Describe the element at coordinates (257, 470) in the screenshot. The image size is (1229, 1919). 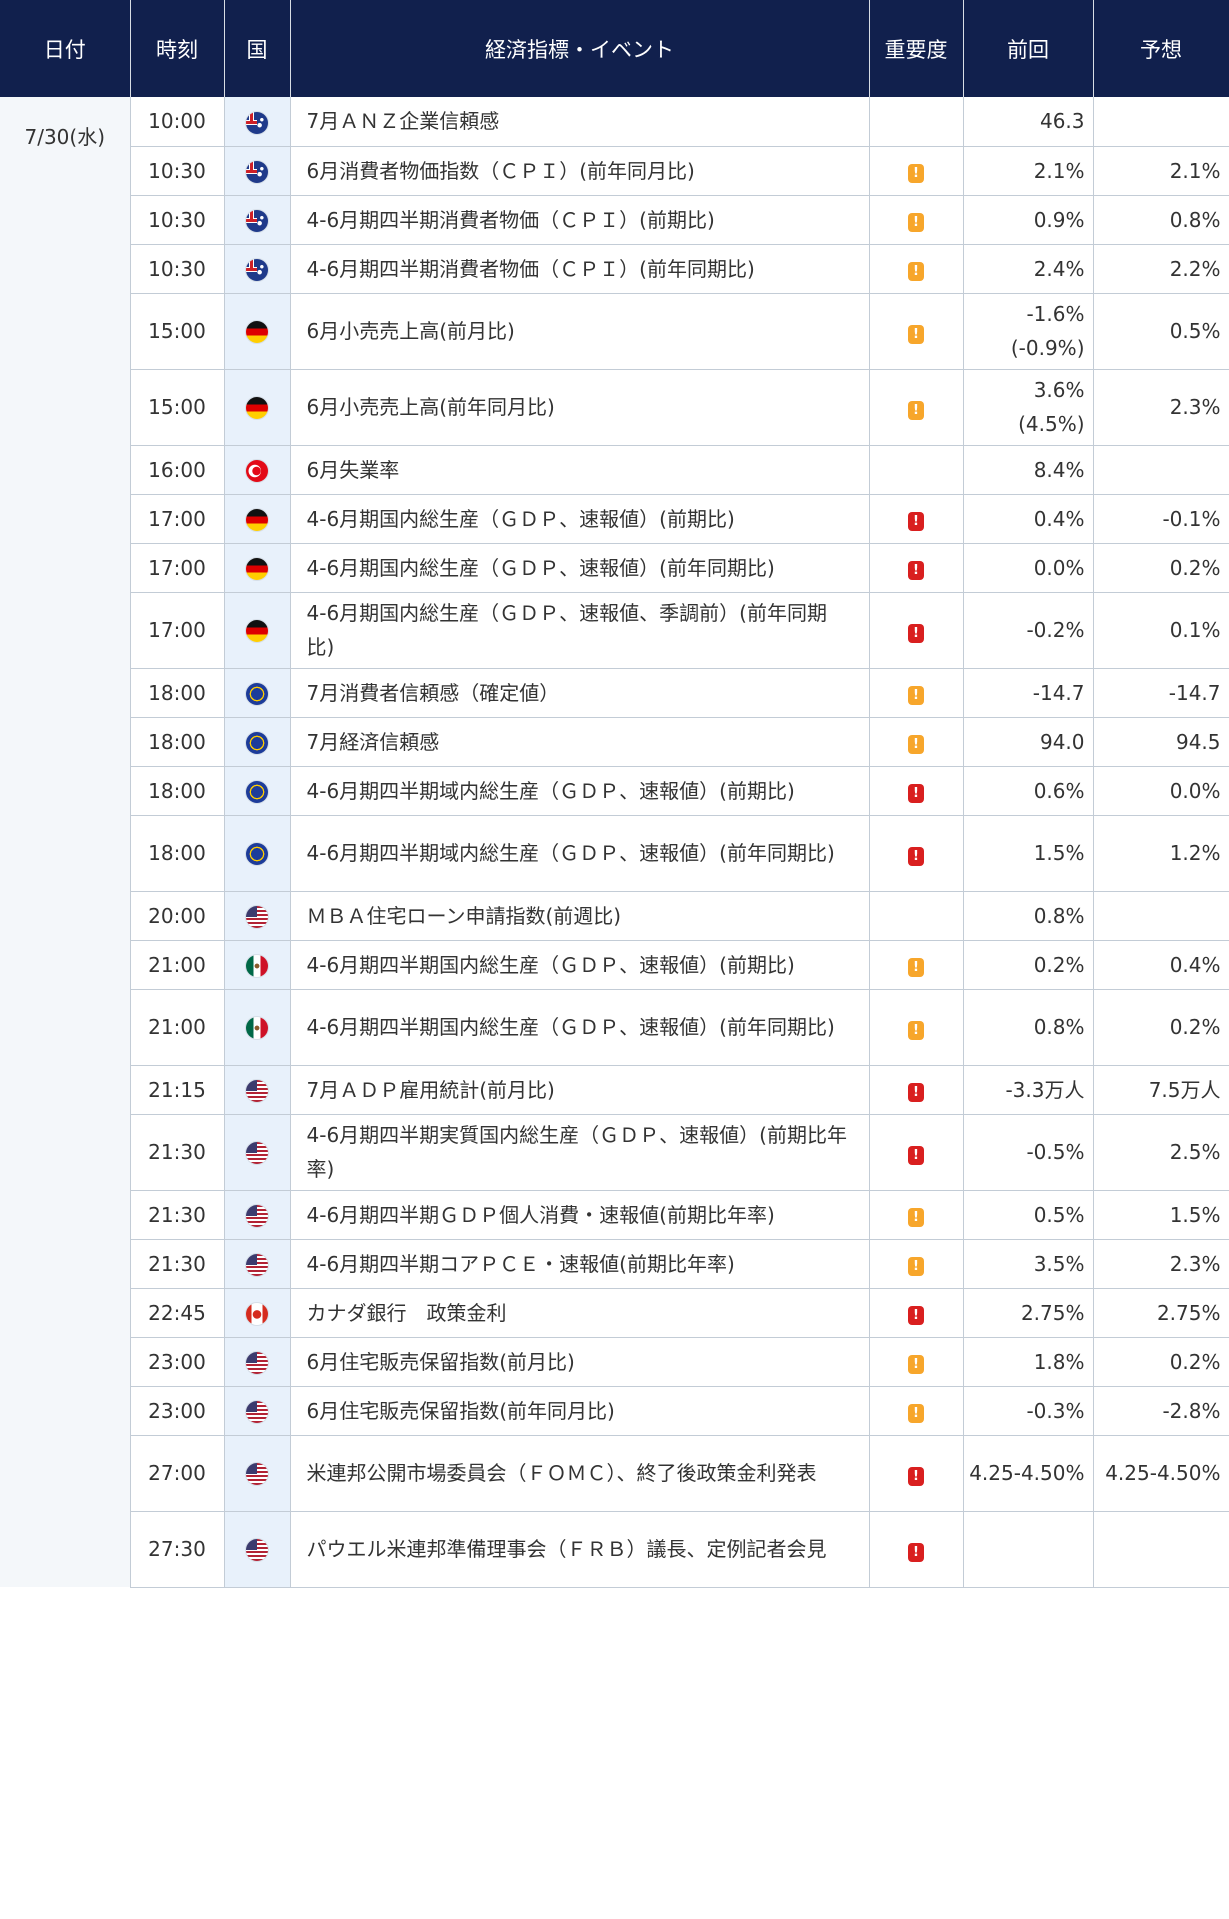
I see `tr-flag-icon` at that location.